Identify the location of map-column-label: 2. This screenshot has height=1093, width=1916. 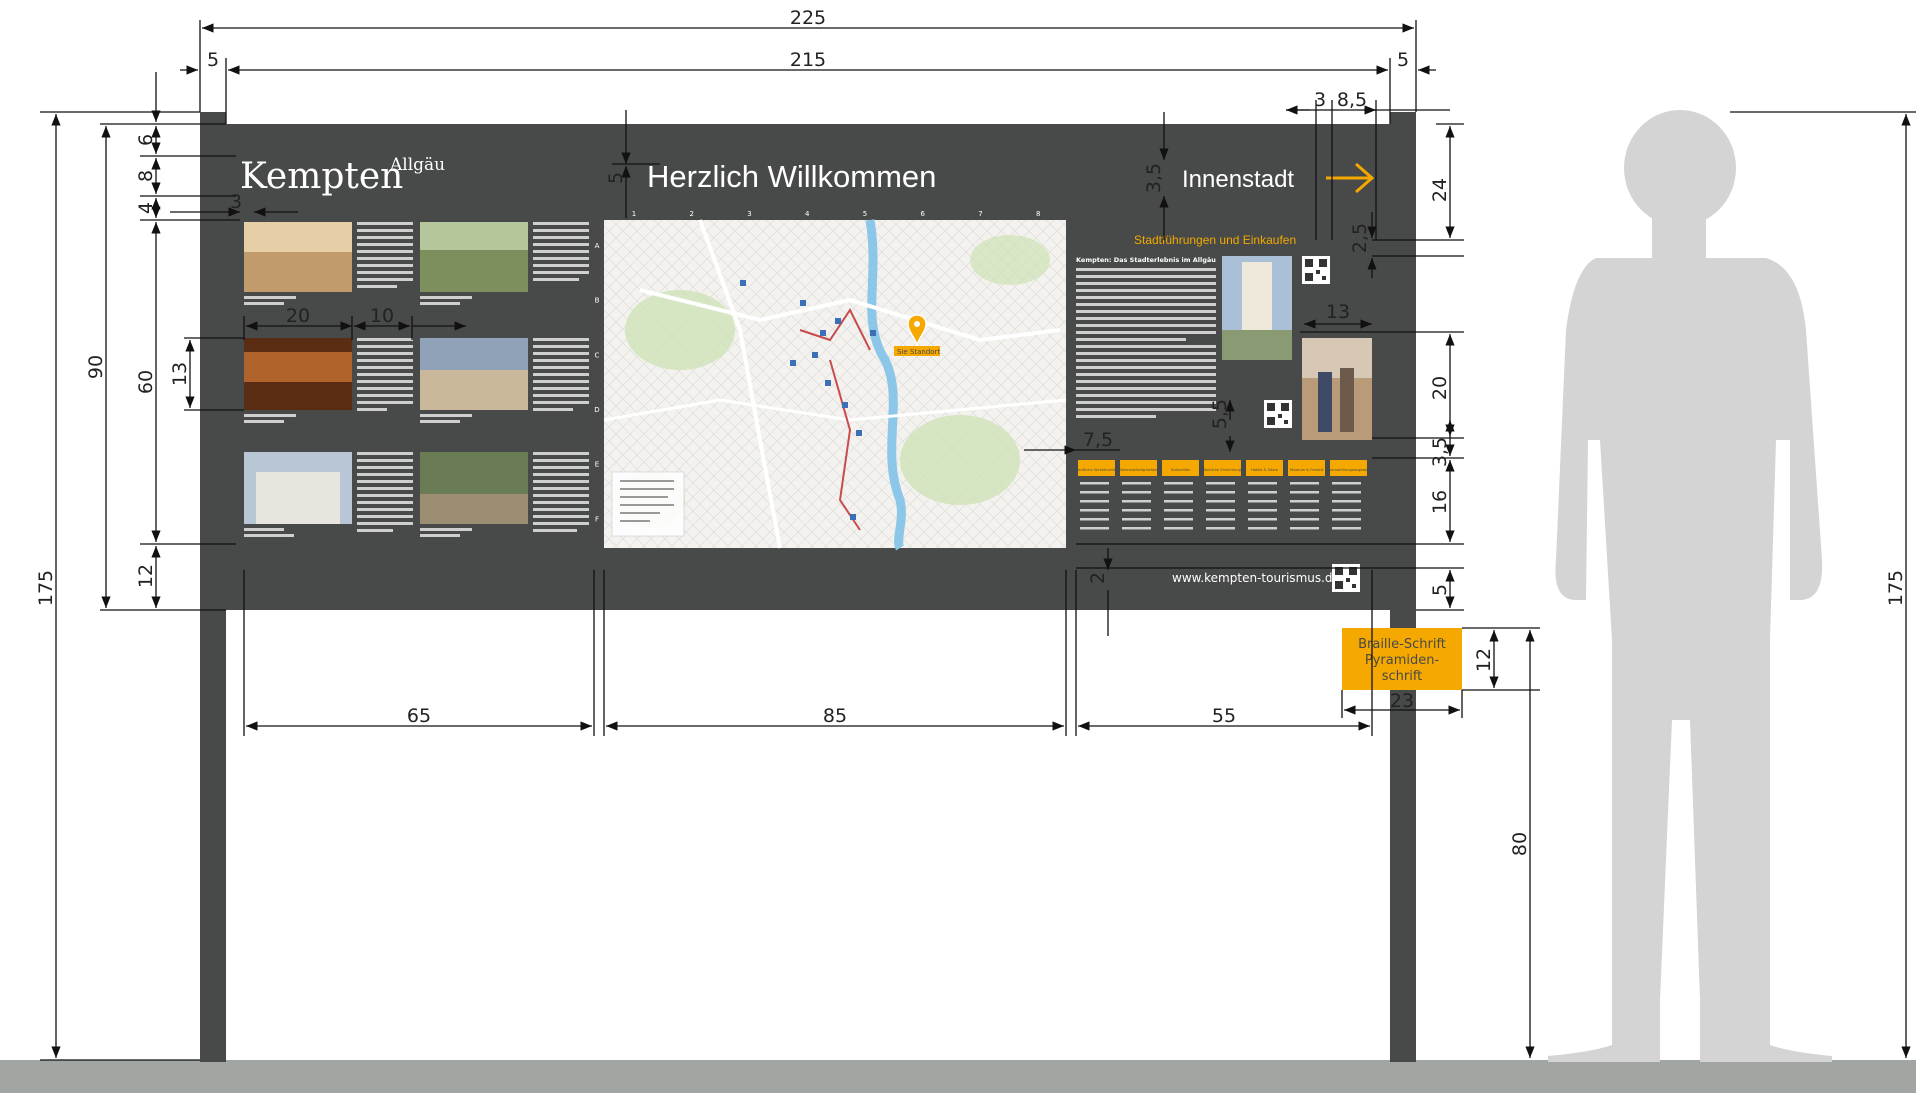
(692, 214).